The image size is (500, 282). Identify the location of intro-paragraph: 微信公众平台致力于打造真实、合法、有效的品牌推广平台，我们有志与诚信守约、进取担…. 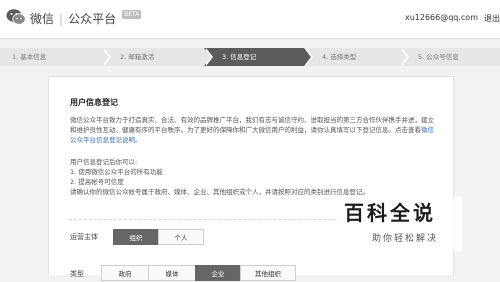
(255, 130).